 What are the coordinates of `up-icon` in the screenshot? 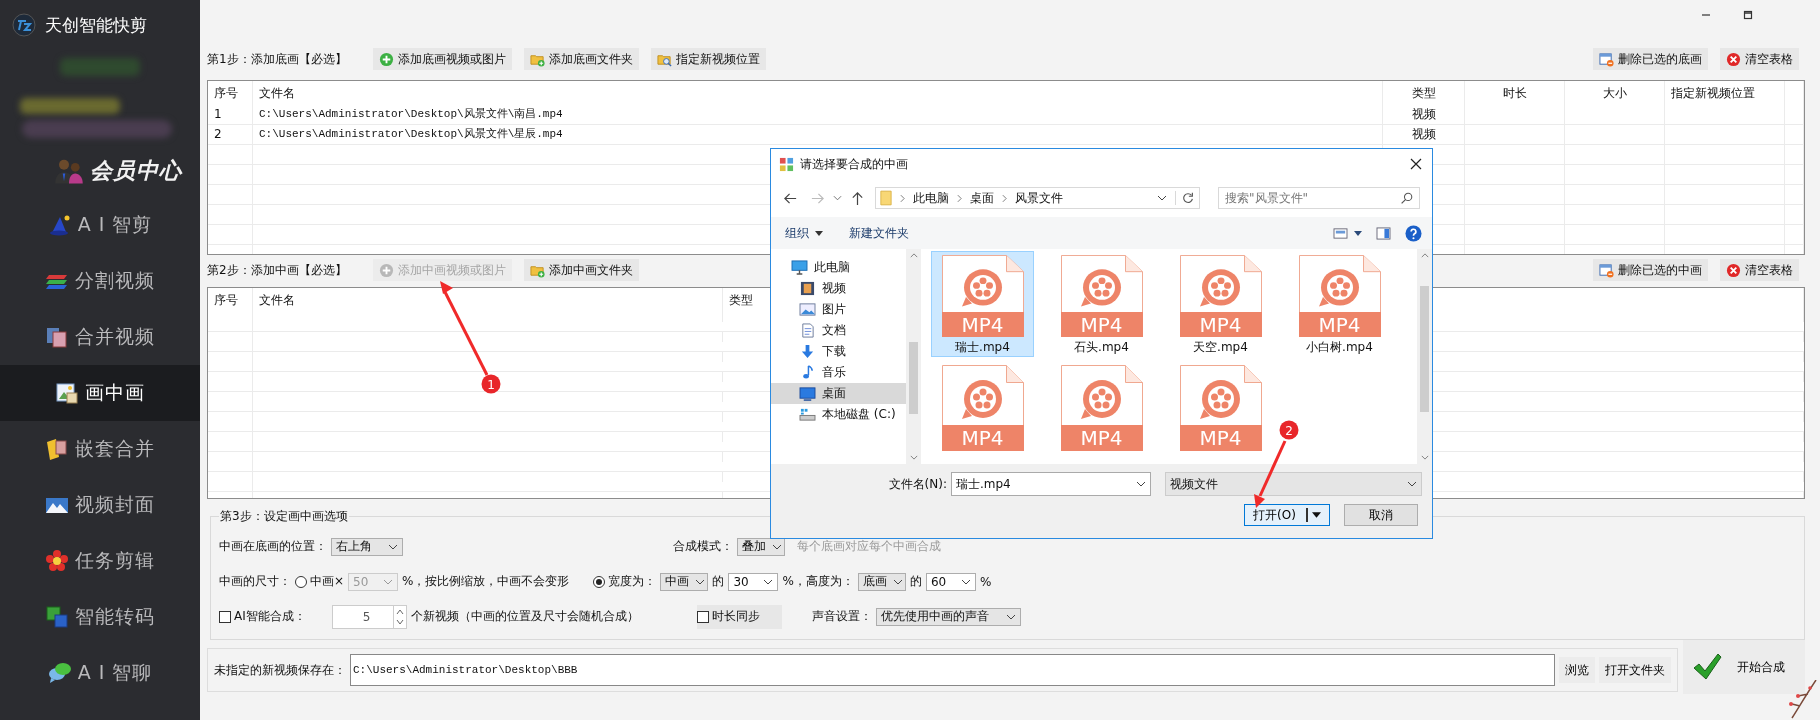 It's located at (857, 198).